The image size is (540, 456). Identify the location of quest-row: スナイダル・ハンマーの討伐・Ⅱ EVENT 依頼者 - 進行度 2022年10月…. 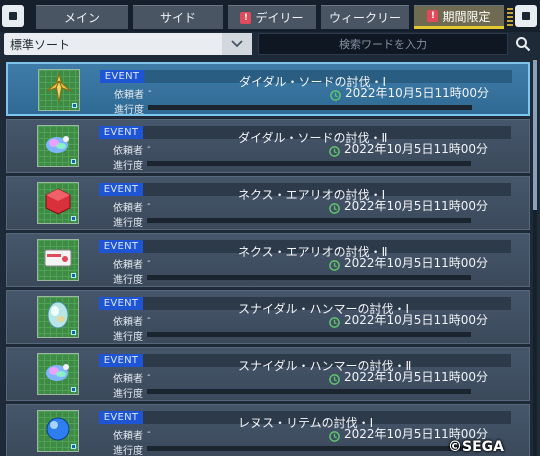
(268, 374).